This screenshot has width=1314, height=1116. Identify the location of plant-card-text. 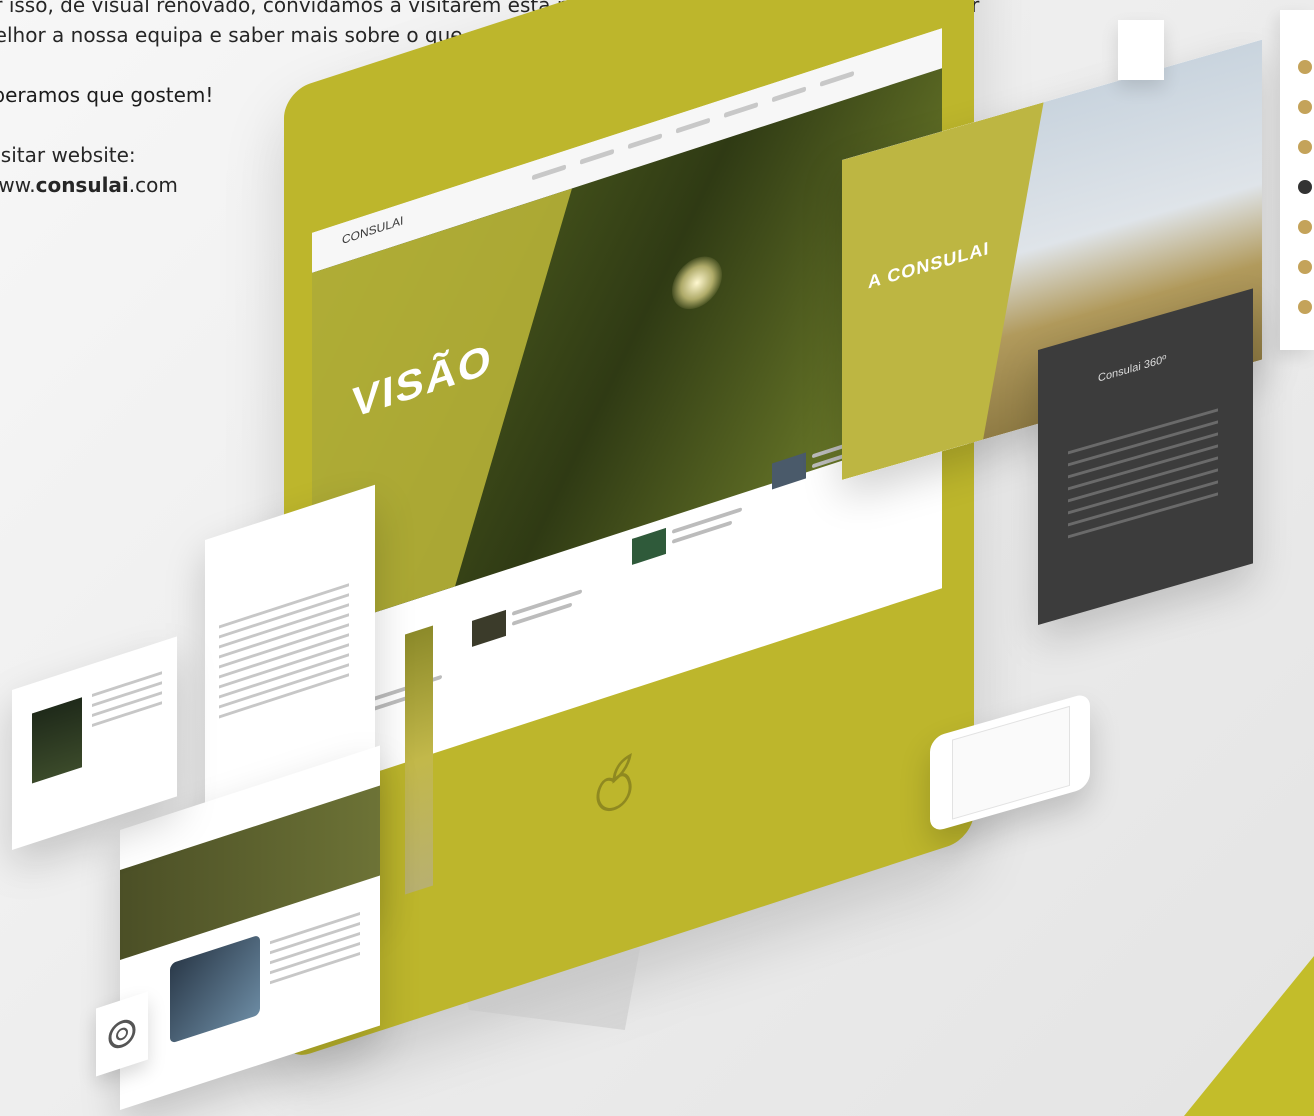
(127, 702).